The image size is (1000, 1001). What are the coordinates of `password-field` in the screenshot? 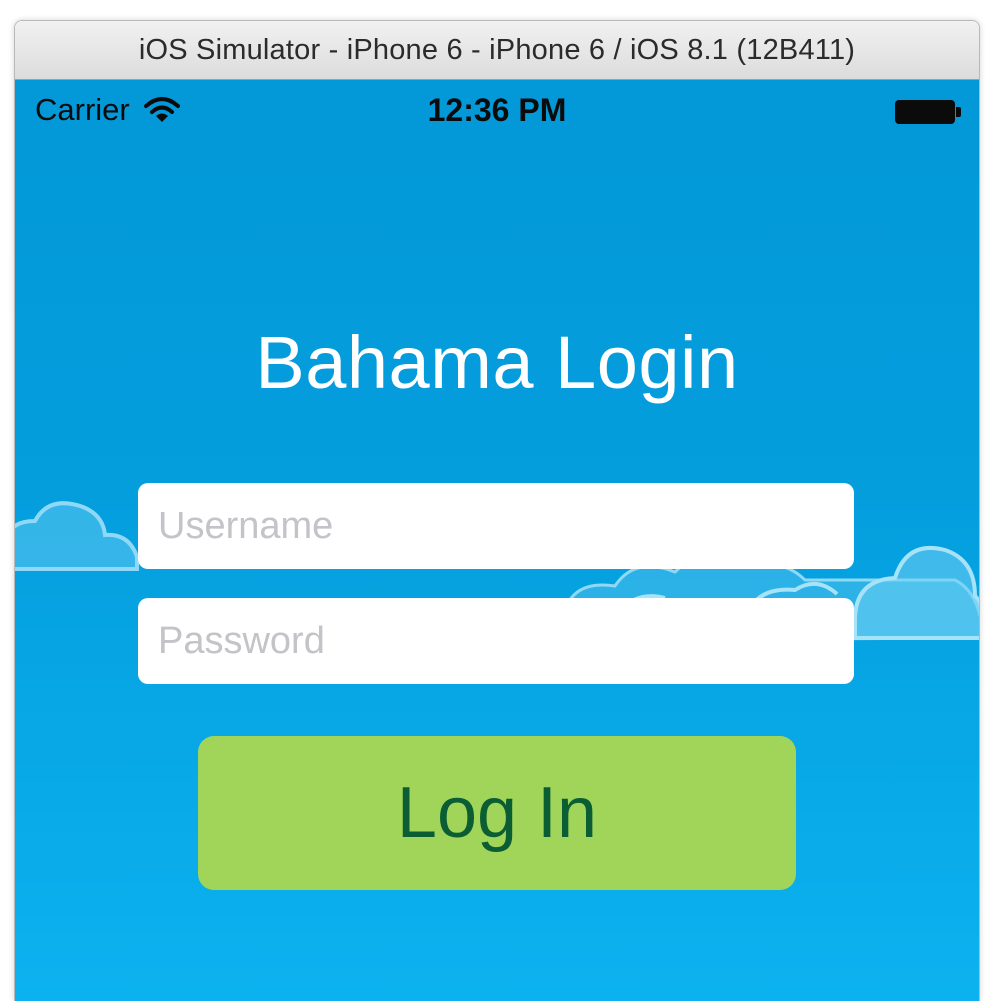 It's located at (496, 641).